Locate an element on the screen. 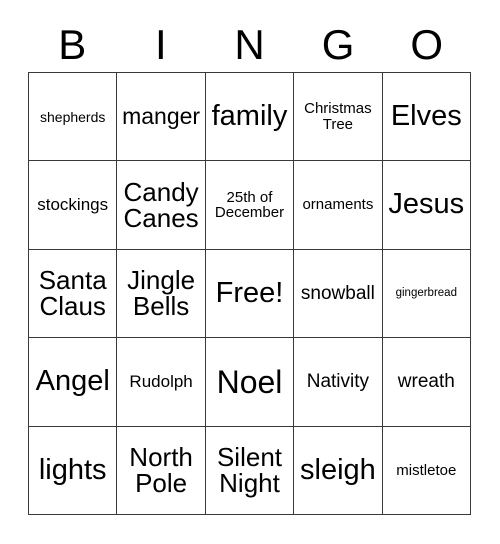 The image size is (500, 544). bingo-cell-r3c2: Jingle Bells is located at coordinates (161, 294).